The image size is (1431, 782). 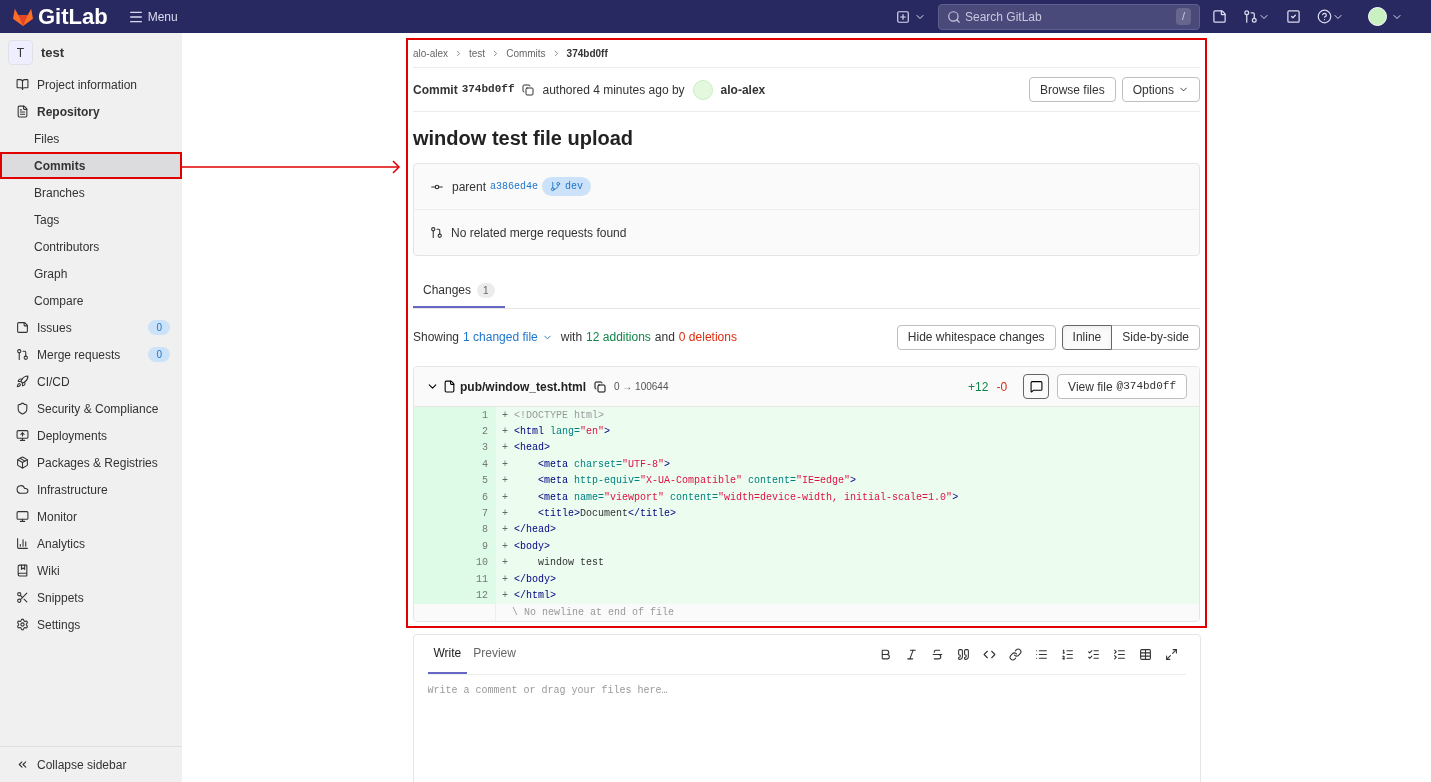 What do you see at coordinates (436, 337) in the screenshot?
I see `showing-label: Showing` at bounding box center [436, 337].